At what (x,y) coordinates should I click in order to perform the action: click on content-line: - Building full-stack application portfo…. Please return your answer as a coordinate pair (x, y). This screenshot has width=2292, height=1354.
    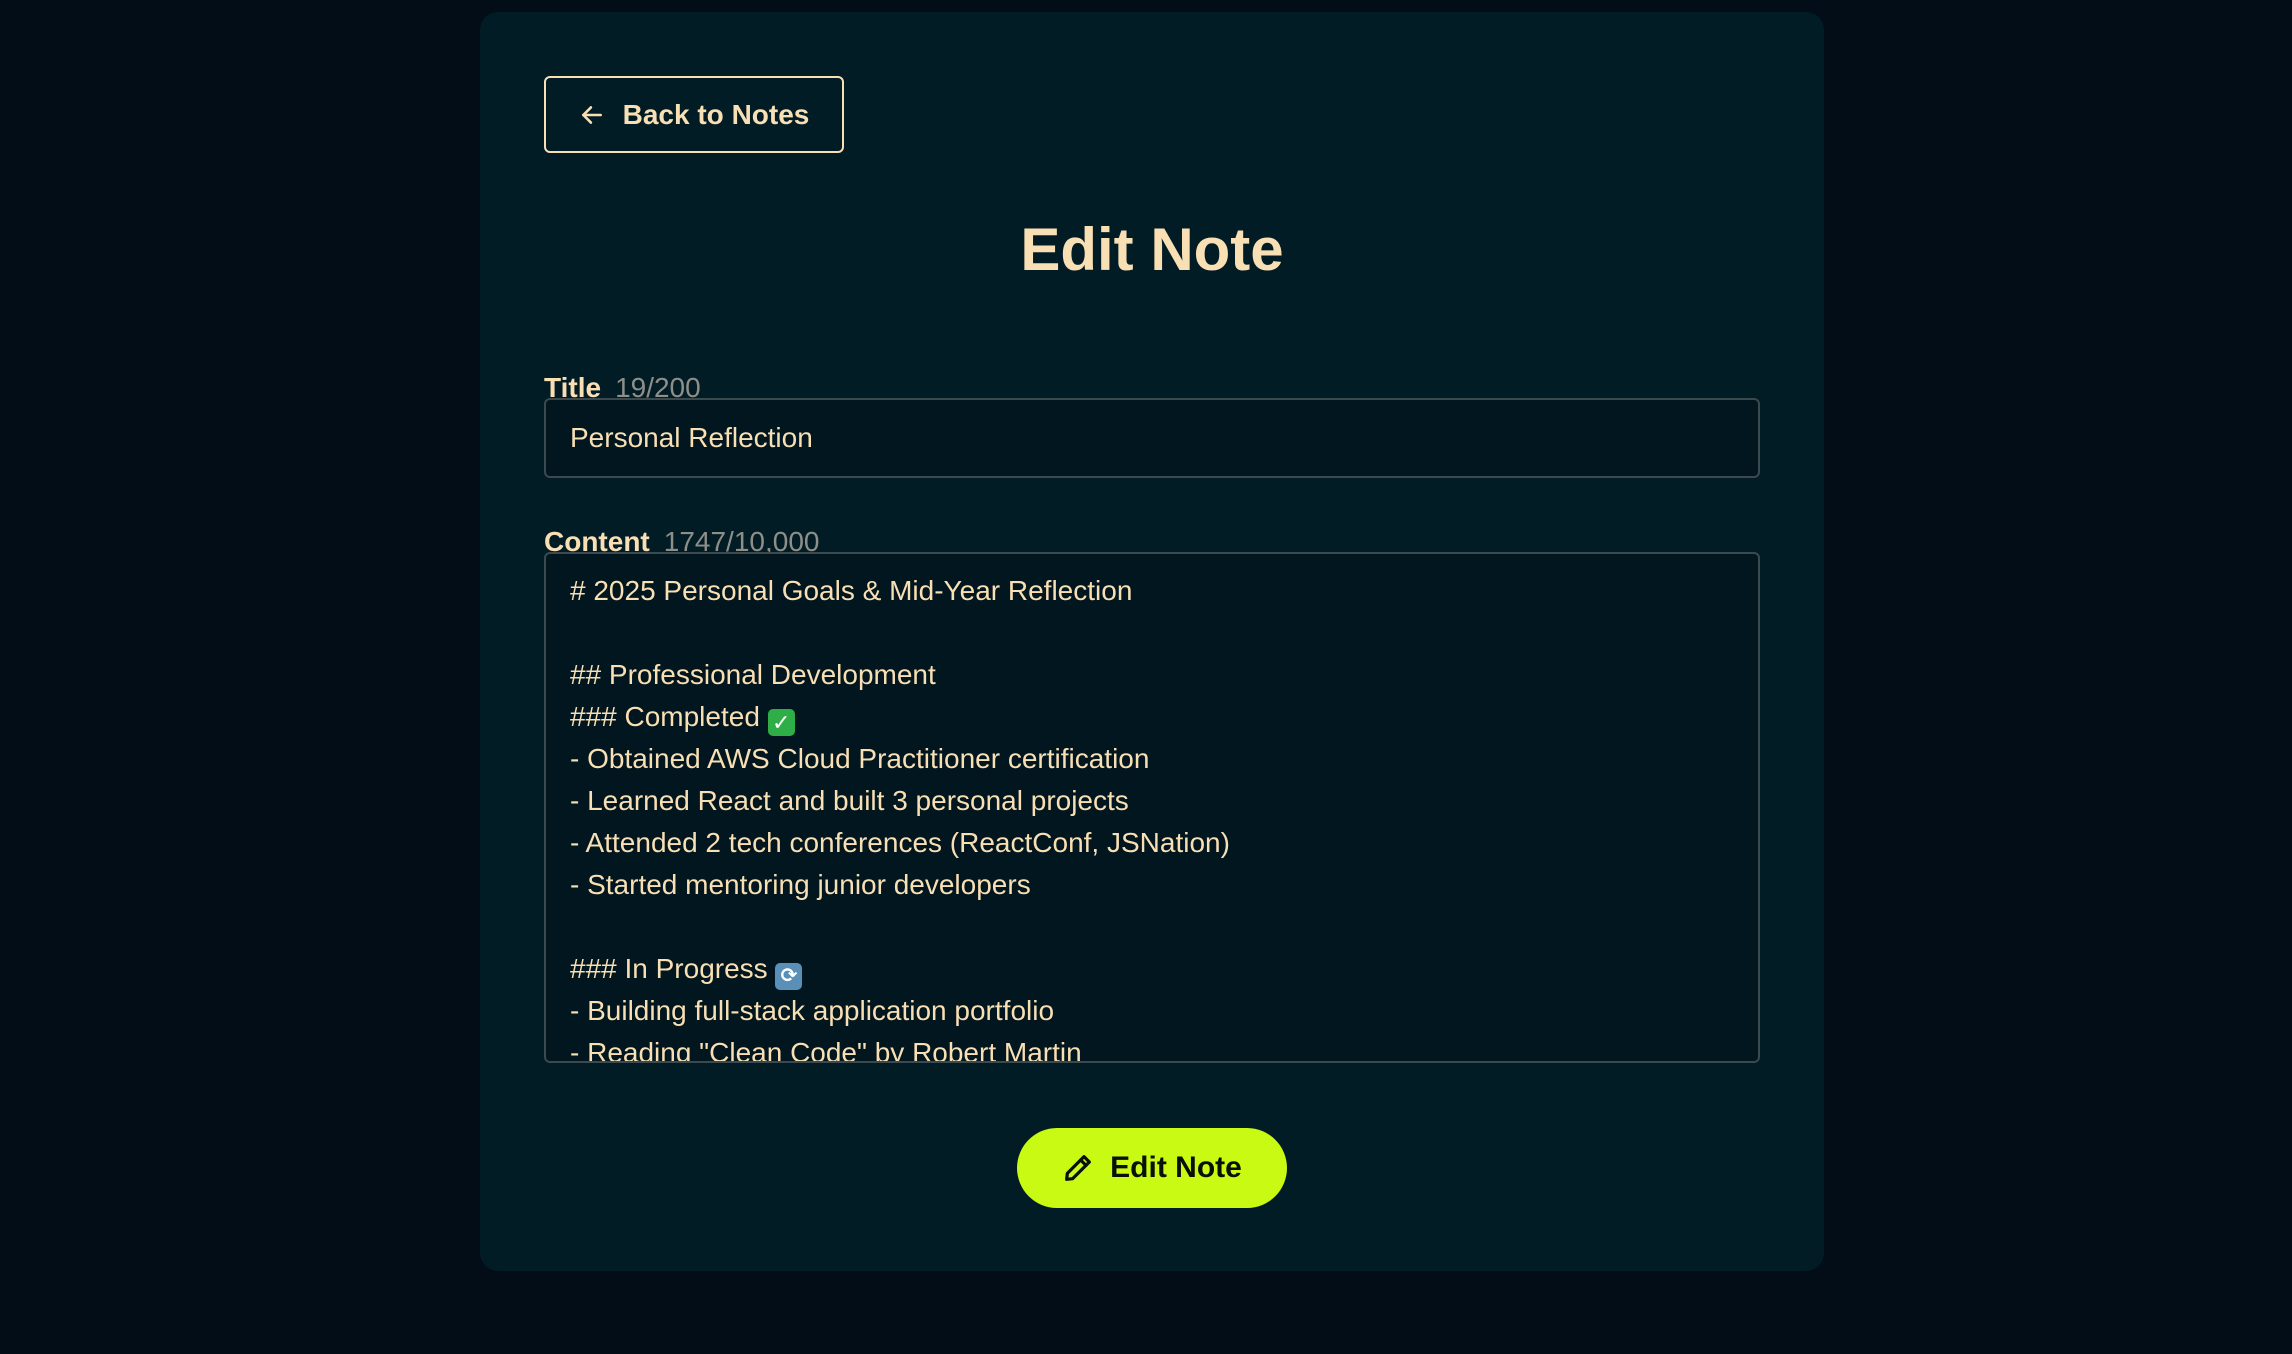
    Looking at the image, I should click on (812, 1010).